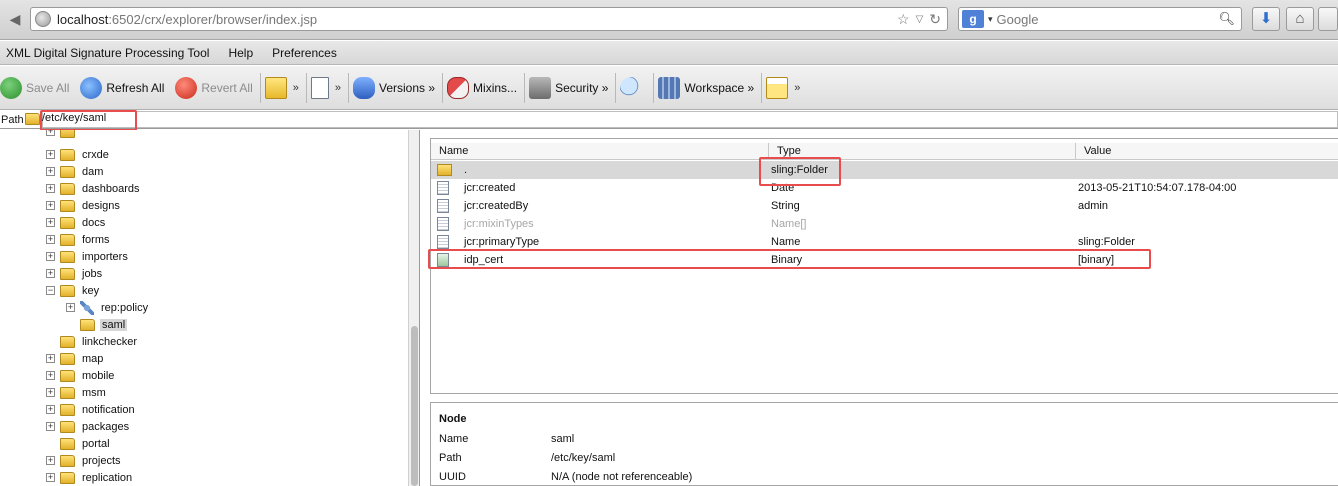 The image size is (1338, 486). Describe the element at coordinates (106, 426) in the screenshot. I see `tree-item-label: packages` at that location.